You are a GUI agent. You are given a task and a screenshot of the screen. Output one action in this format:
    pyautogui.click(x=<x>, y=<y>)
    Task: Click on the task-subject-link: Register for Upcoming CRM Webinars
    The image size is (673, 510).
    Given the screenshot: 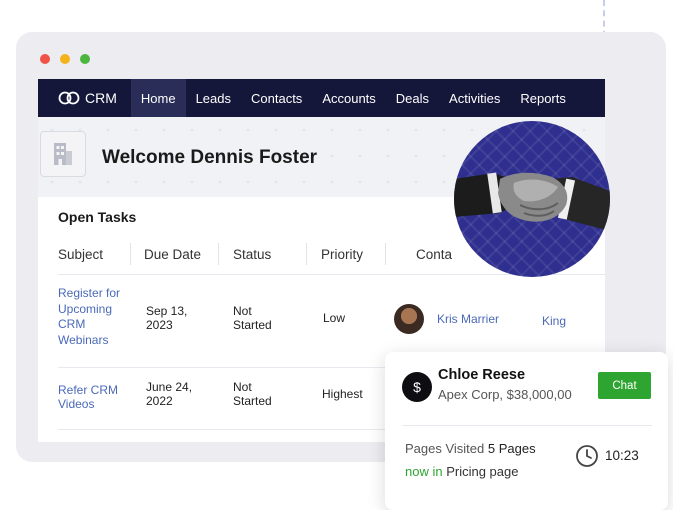 What is the action you would take?
    pyautogui.click(x=98, y=317)
    